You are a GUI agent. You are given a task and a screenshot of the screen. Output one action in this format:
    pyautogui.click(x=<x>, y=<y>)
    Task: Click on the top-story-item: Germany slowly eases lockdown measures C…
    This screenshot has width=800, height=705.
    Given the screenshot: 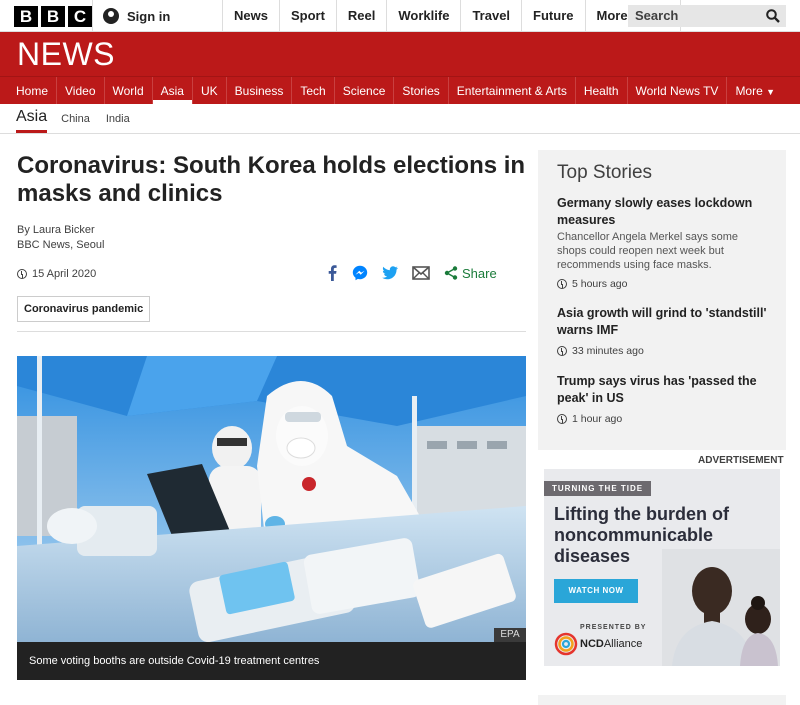 What is the action you would take?
    pyautogui.click(x=662, y=242)
    